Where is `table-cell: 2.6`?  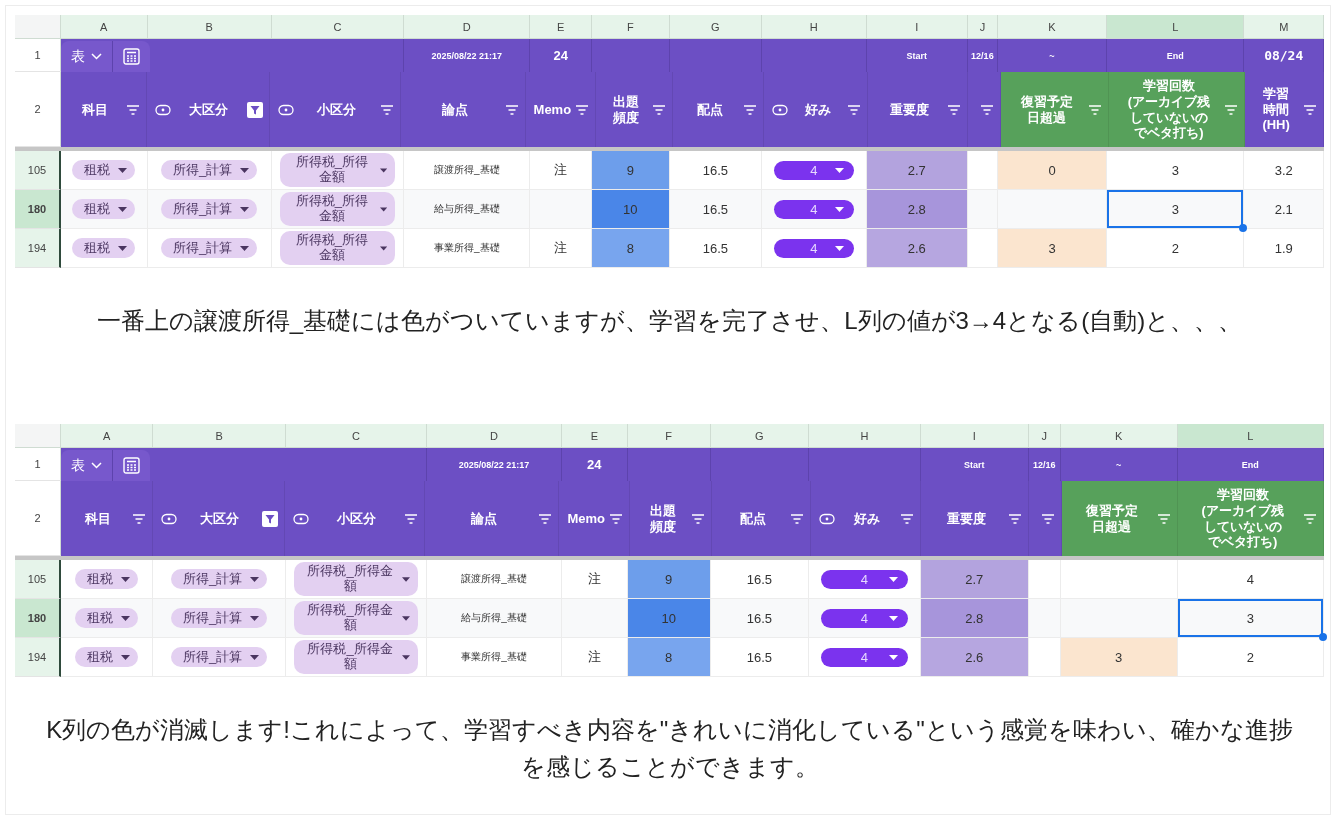
table-cell: 2.6 is located at coordinates (974, 657).